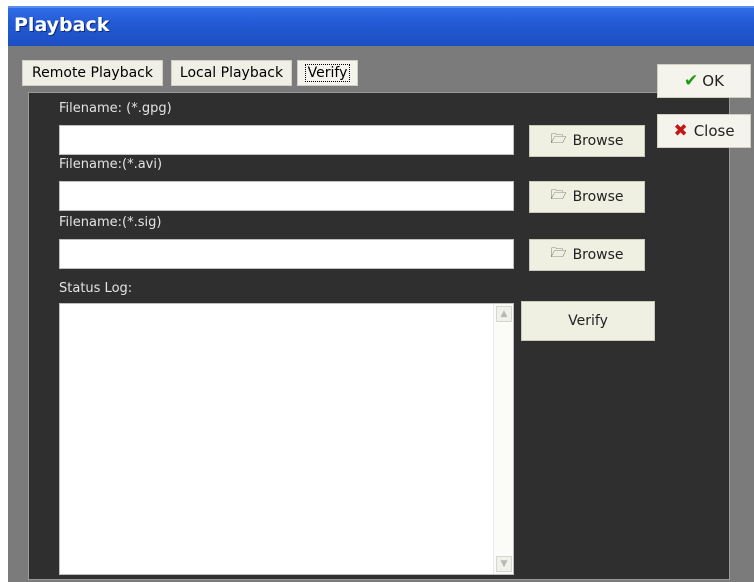  What do you see at coordinates (714, 131) in the screenshot?
I see `close-label: Close` at bounding box center [714, 131].